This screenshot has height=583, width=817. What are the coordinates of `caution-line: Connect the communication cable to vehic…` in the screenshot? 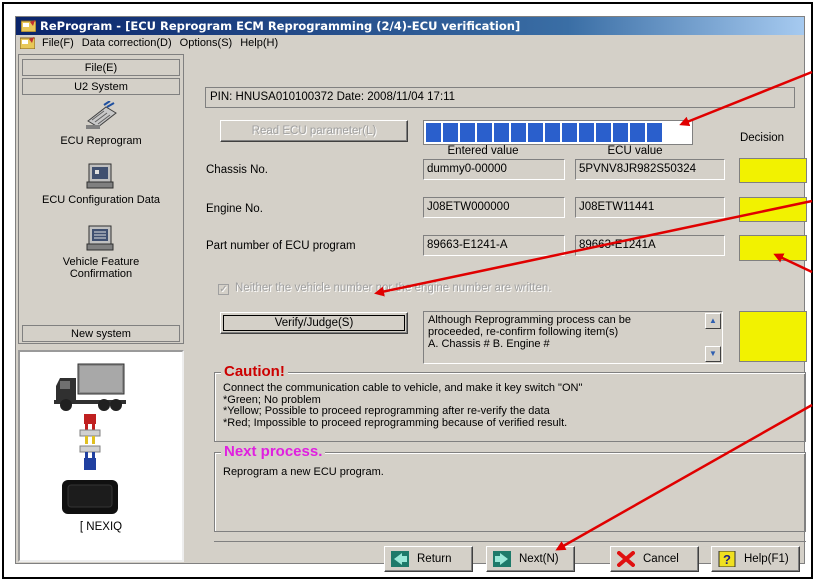 It's located at (403, 388).